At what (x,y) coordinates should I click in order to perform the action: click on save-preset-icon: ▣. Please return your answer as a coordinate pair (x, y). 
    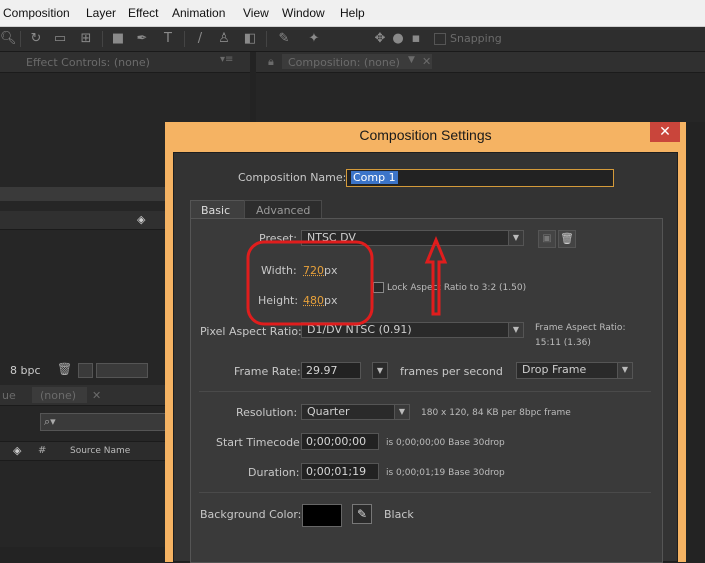
    Looking at the image, I should click on (547, 239).